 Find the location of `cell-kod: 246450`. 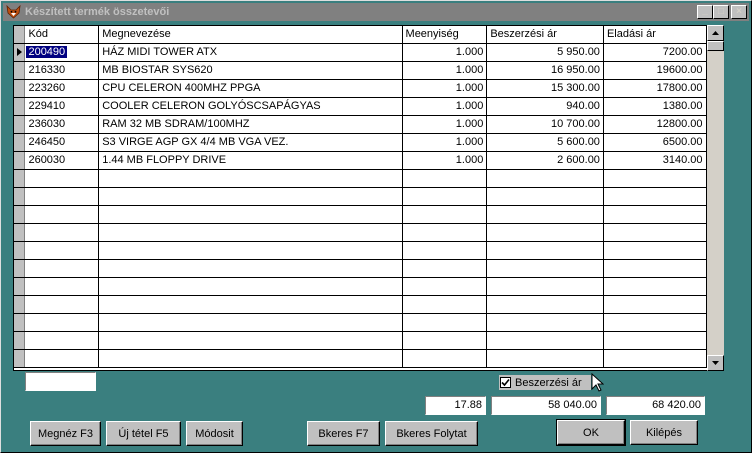

cell-kod: 246450 is located at coordinates (62, 142).